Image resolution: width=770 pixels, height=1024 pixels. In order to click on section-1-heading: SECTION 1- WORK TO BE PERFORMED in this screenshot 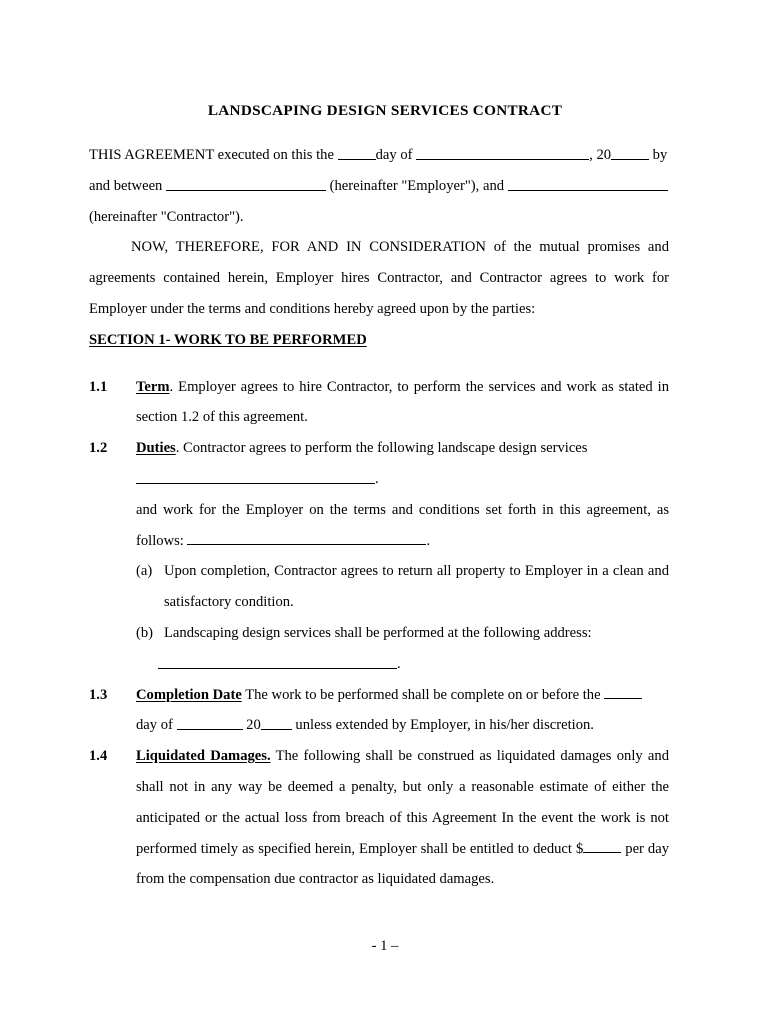, I will do `click(228, 339)`.